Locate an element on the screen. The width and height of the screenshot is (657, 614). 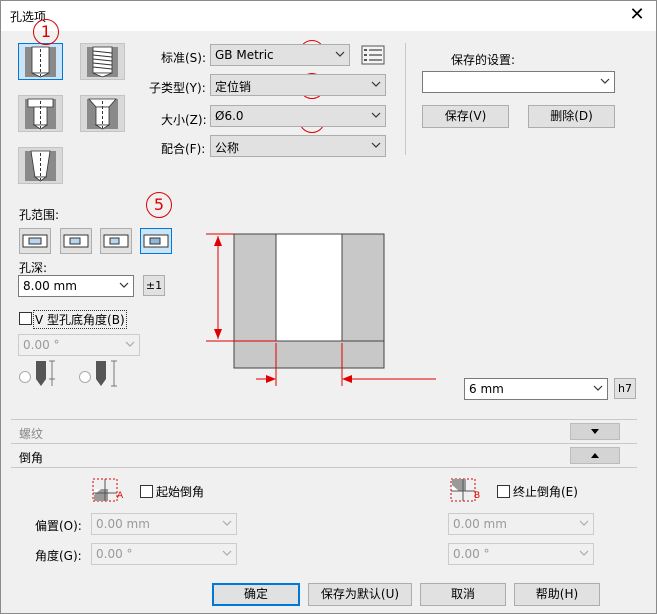
standard-label: 标准(S): is located at coordinates (184, 58).